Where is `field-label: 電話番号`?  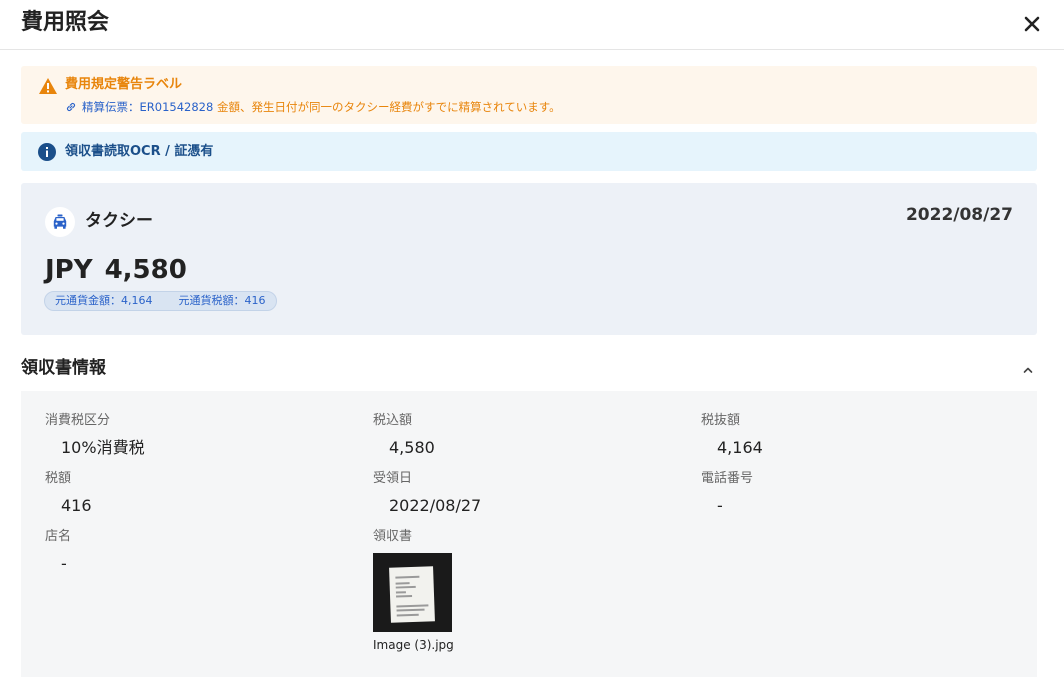
field-label: 電話番号 is located at coordinates (727, 478).